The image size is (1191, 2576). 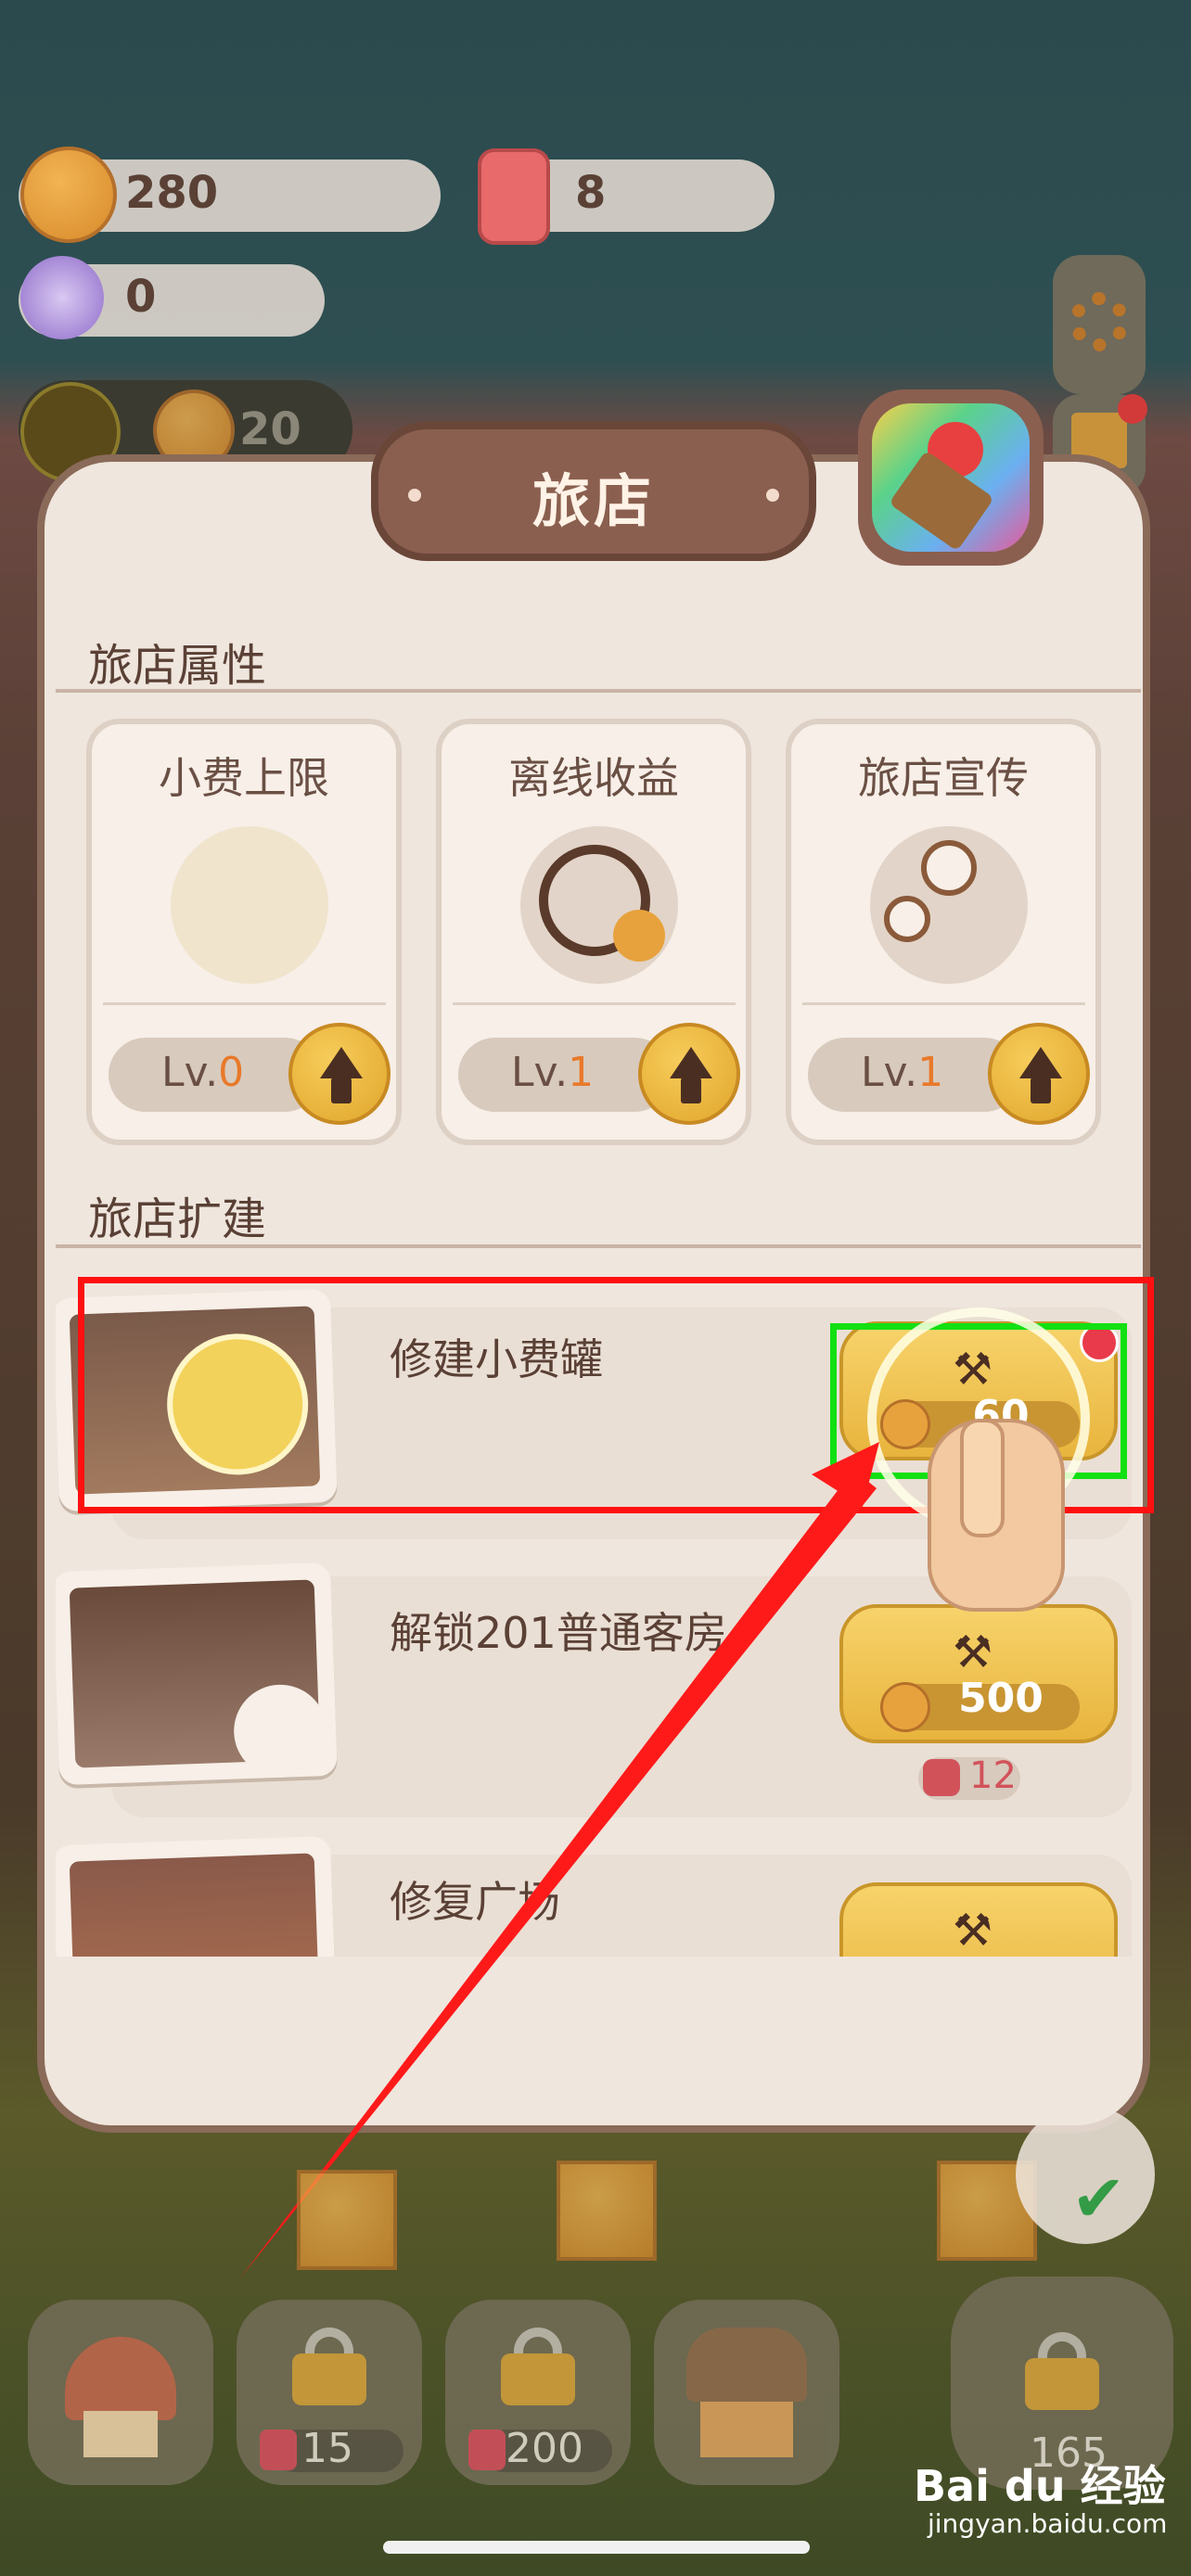 I want to click on tab-shop, so click(x=746, y=2393).